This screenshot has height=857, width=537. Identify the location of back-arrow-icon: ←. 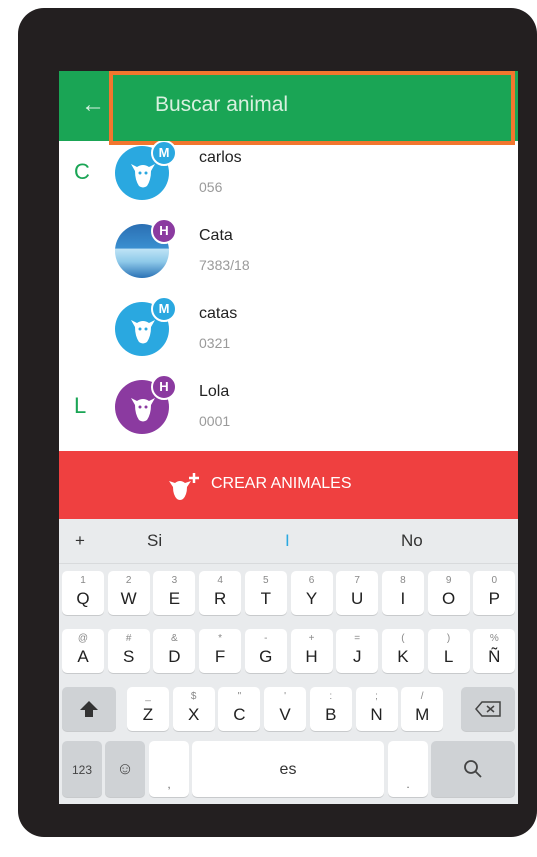
(95, 105).